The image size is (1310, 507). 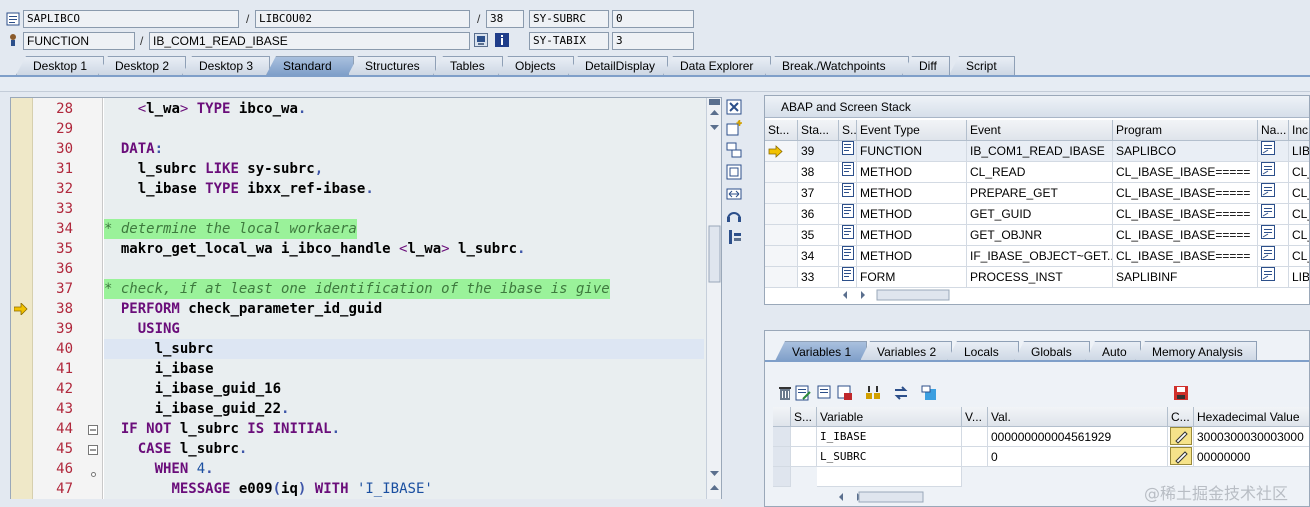 What do you see at coordinates (982, 65) in the screenshot?
I see `tab-script: Script` at bounding box center [982, 65].